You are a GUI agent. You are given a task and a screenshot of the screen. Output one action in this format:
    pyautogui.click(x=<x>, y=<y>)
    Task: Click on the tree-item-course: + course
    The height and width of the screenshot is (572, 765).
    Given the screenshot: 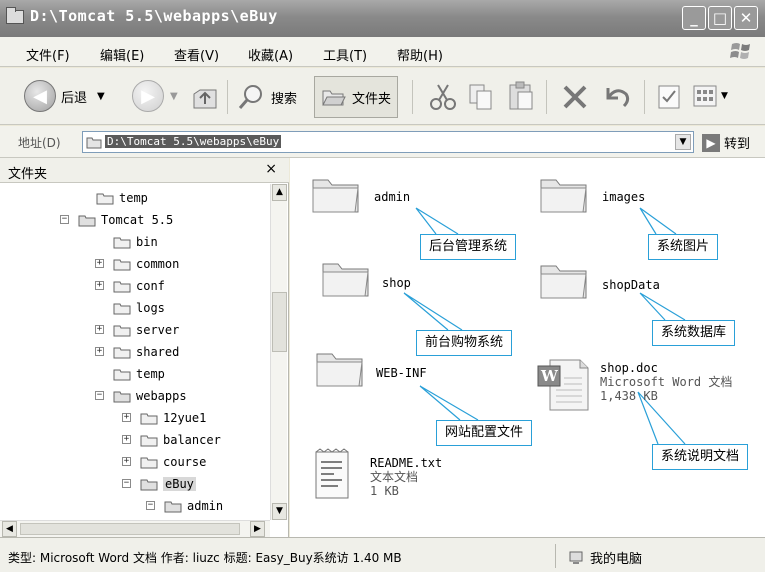 What is the action you would take?
    pyautogui.click(x=164, y=462)
    